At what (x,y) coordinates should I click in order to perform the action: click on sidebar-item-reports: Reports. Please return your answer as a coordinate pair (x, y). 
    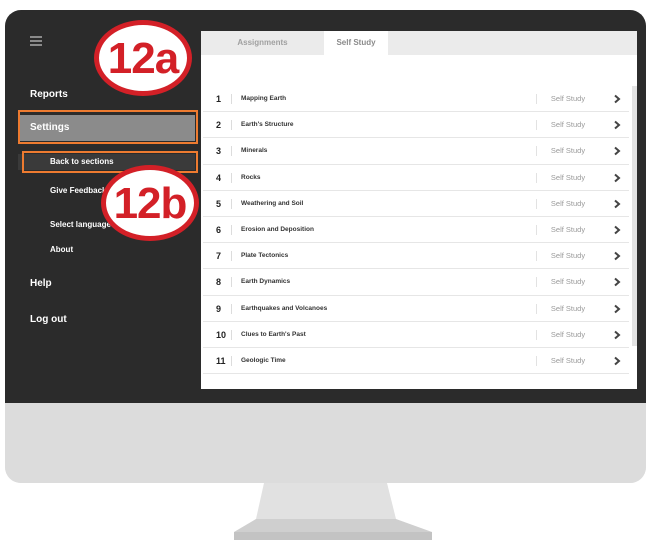
    Looking at the image, I should click on (109, 94).